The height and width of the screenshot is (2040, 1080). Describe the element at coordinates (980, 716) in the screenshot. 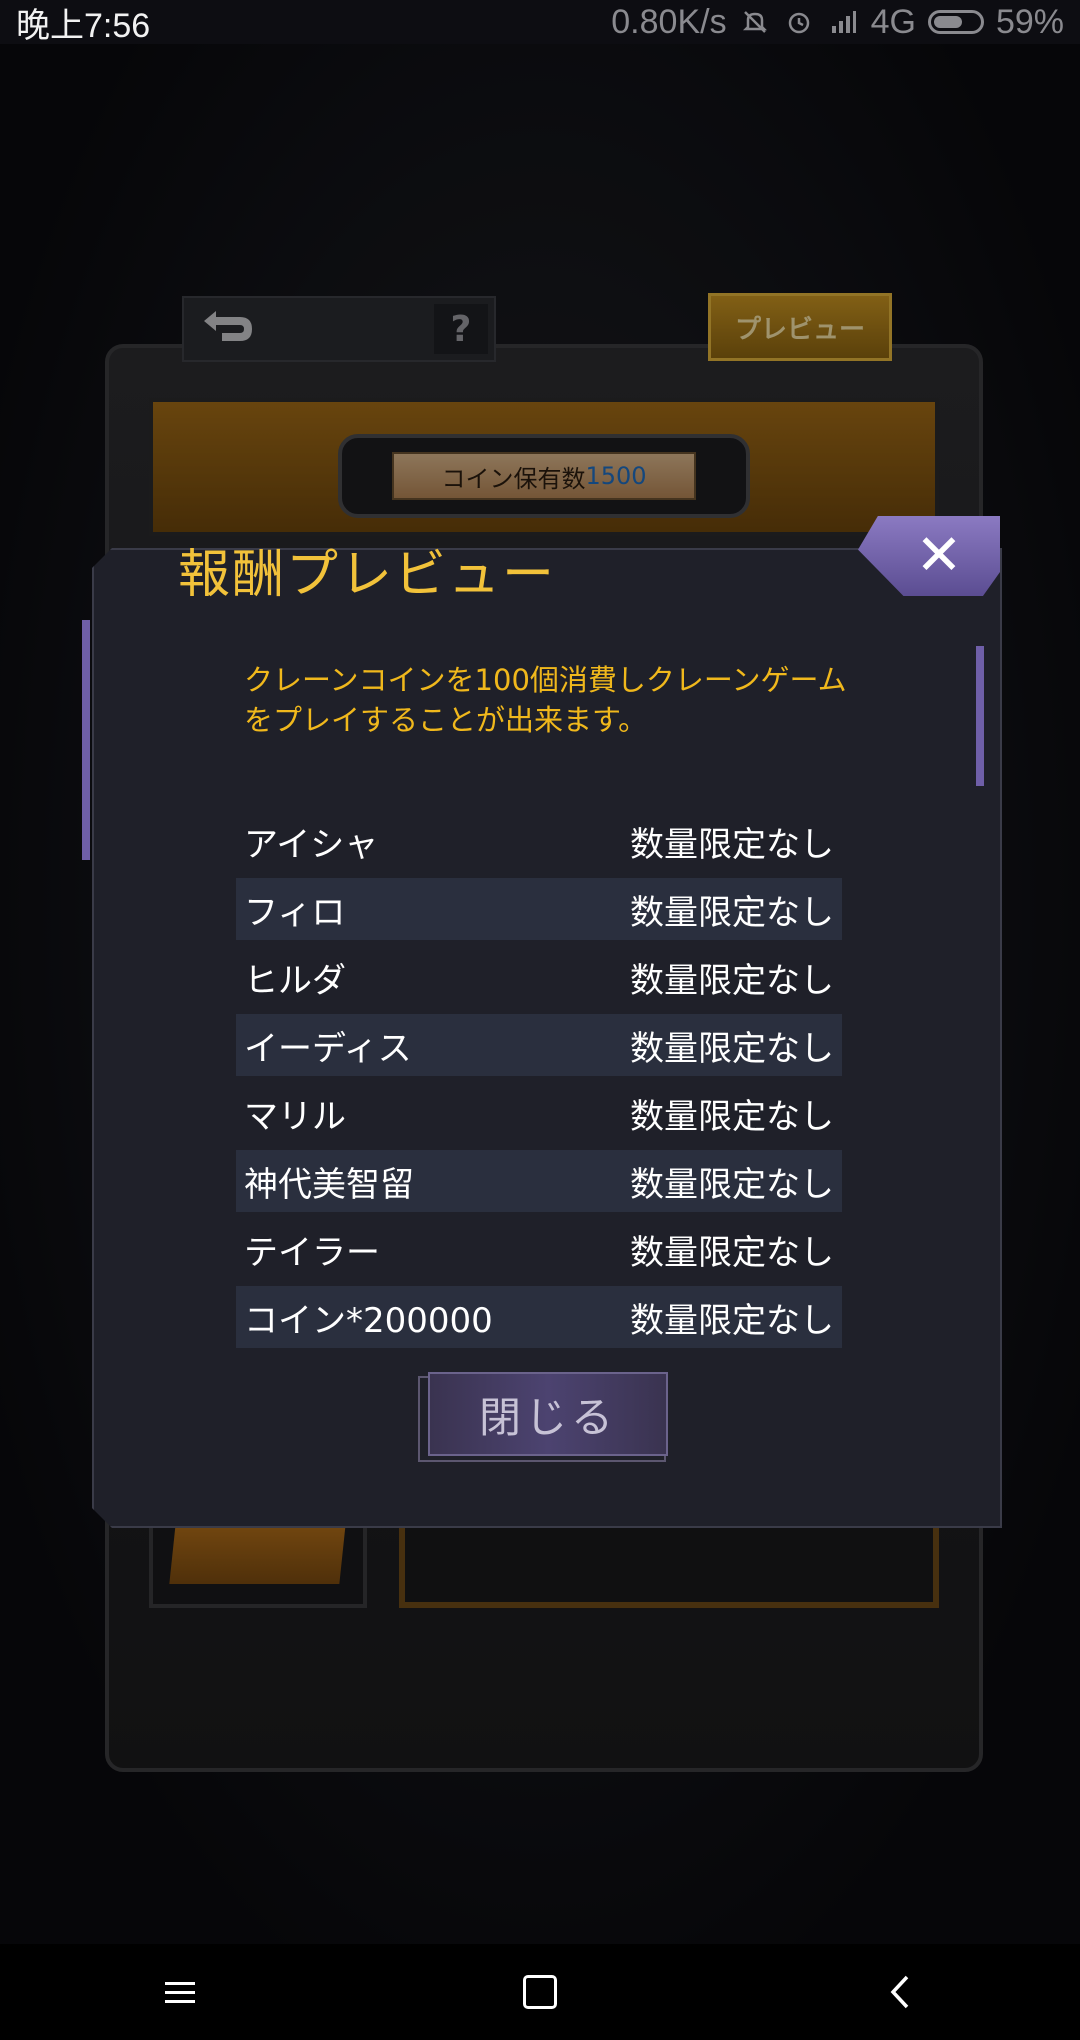

I see `dialog-edge-accent-right` at that location.